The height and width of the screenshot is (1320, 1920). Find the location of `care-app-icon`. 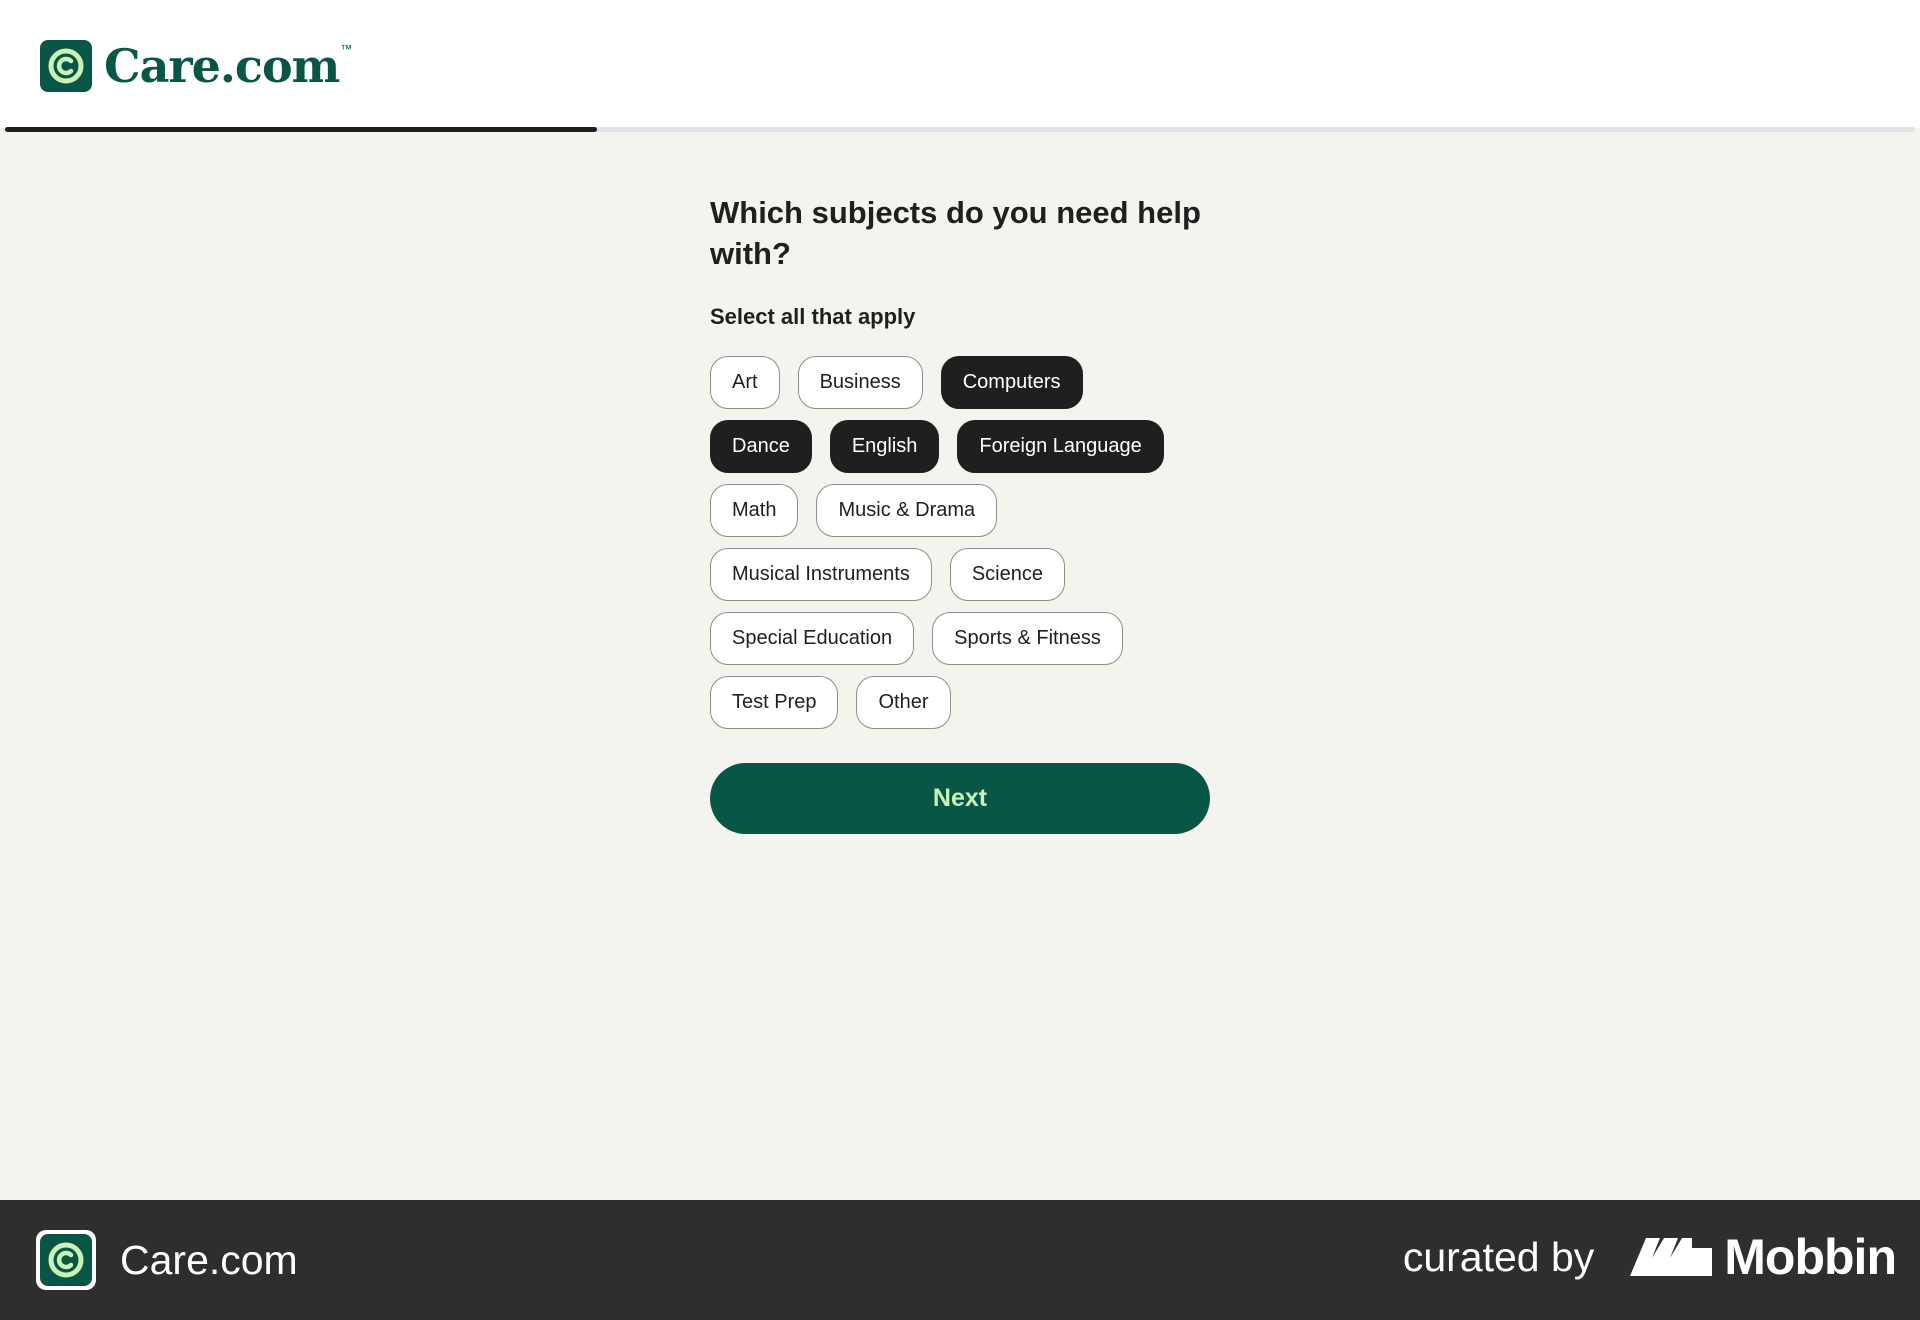

care-app-icon is located at coordinates (66, 1260).